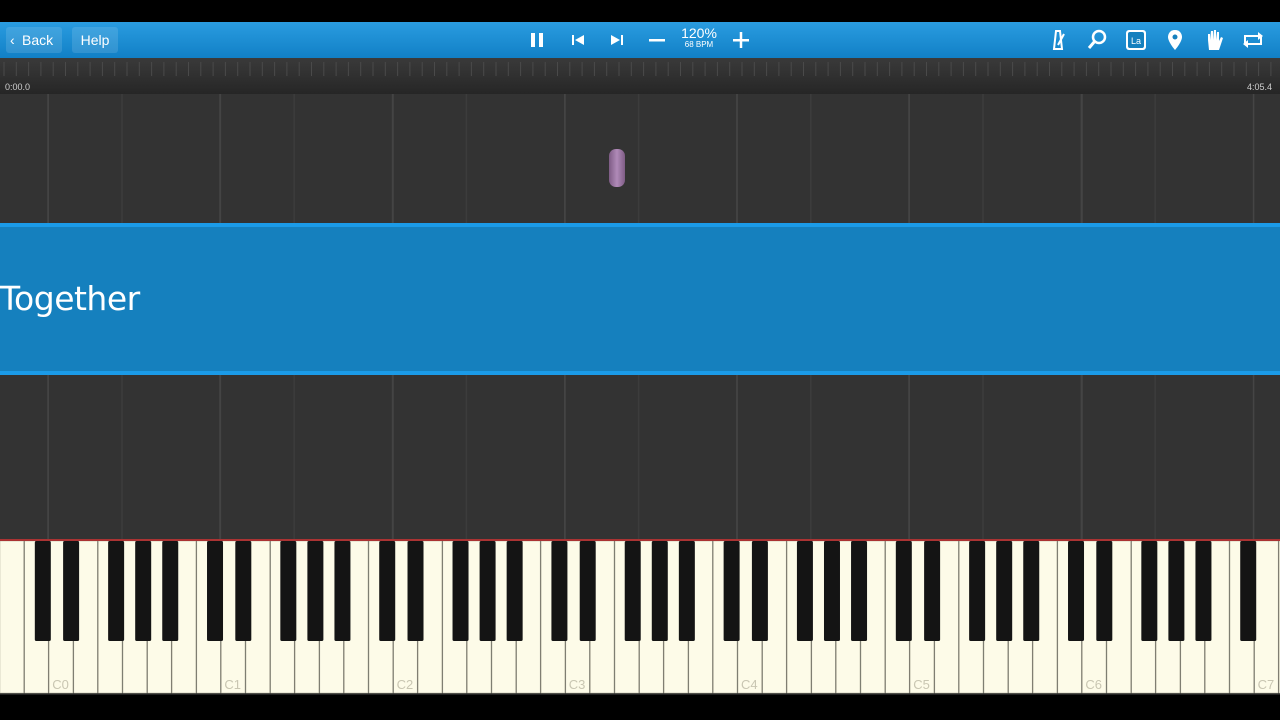 Image resolution: width=1280 pixels, height=720 pixels. What do you see at coordinates (95, 40) in the screenshot?
I see `help-button: Help` at bounding box center [95, 40].